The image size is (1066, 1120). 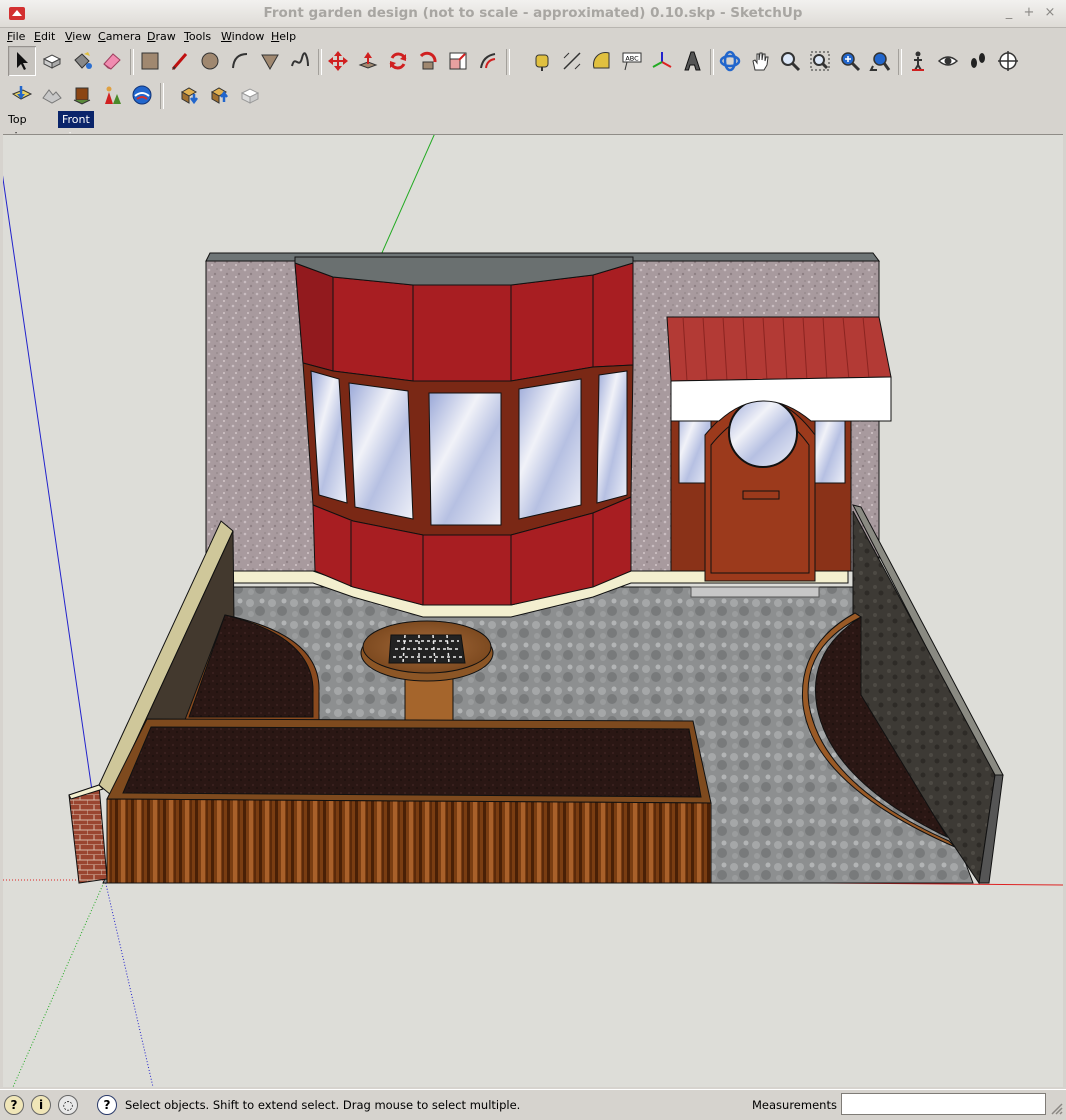 I want to click on scene-tab-top-view: Top view, so click(x=20, y=127).